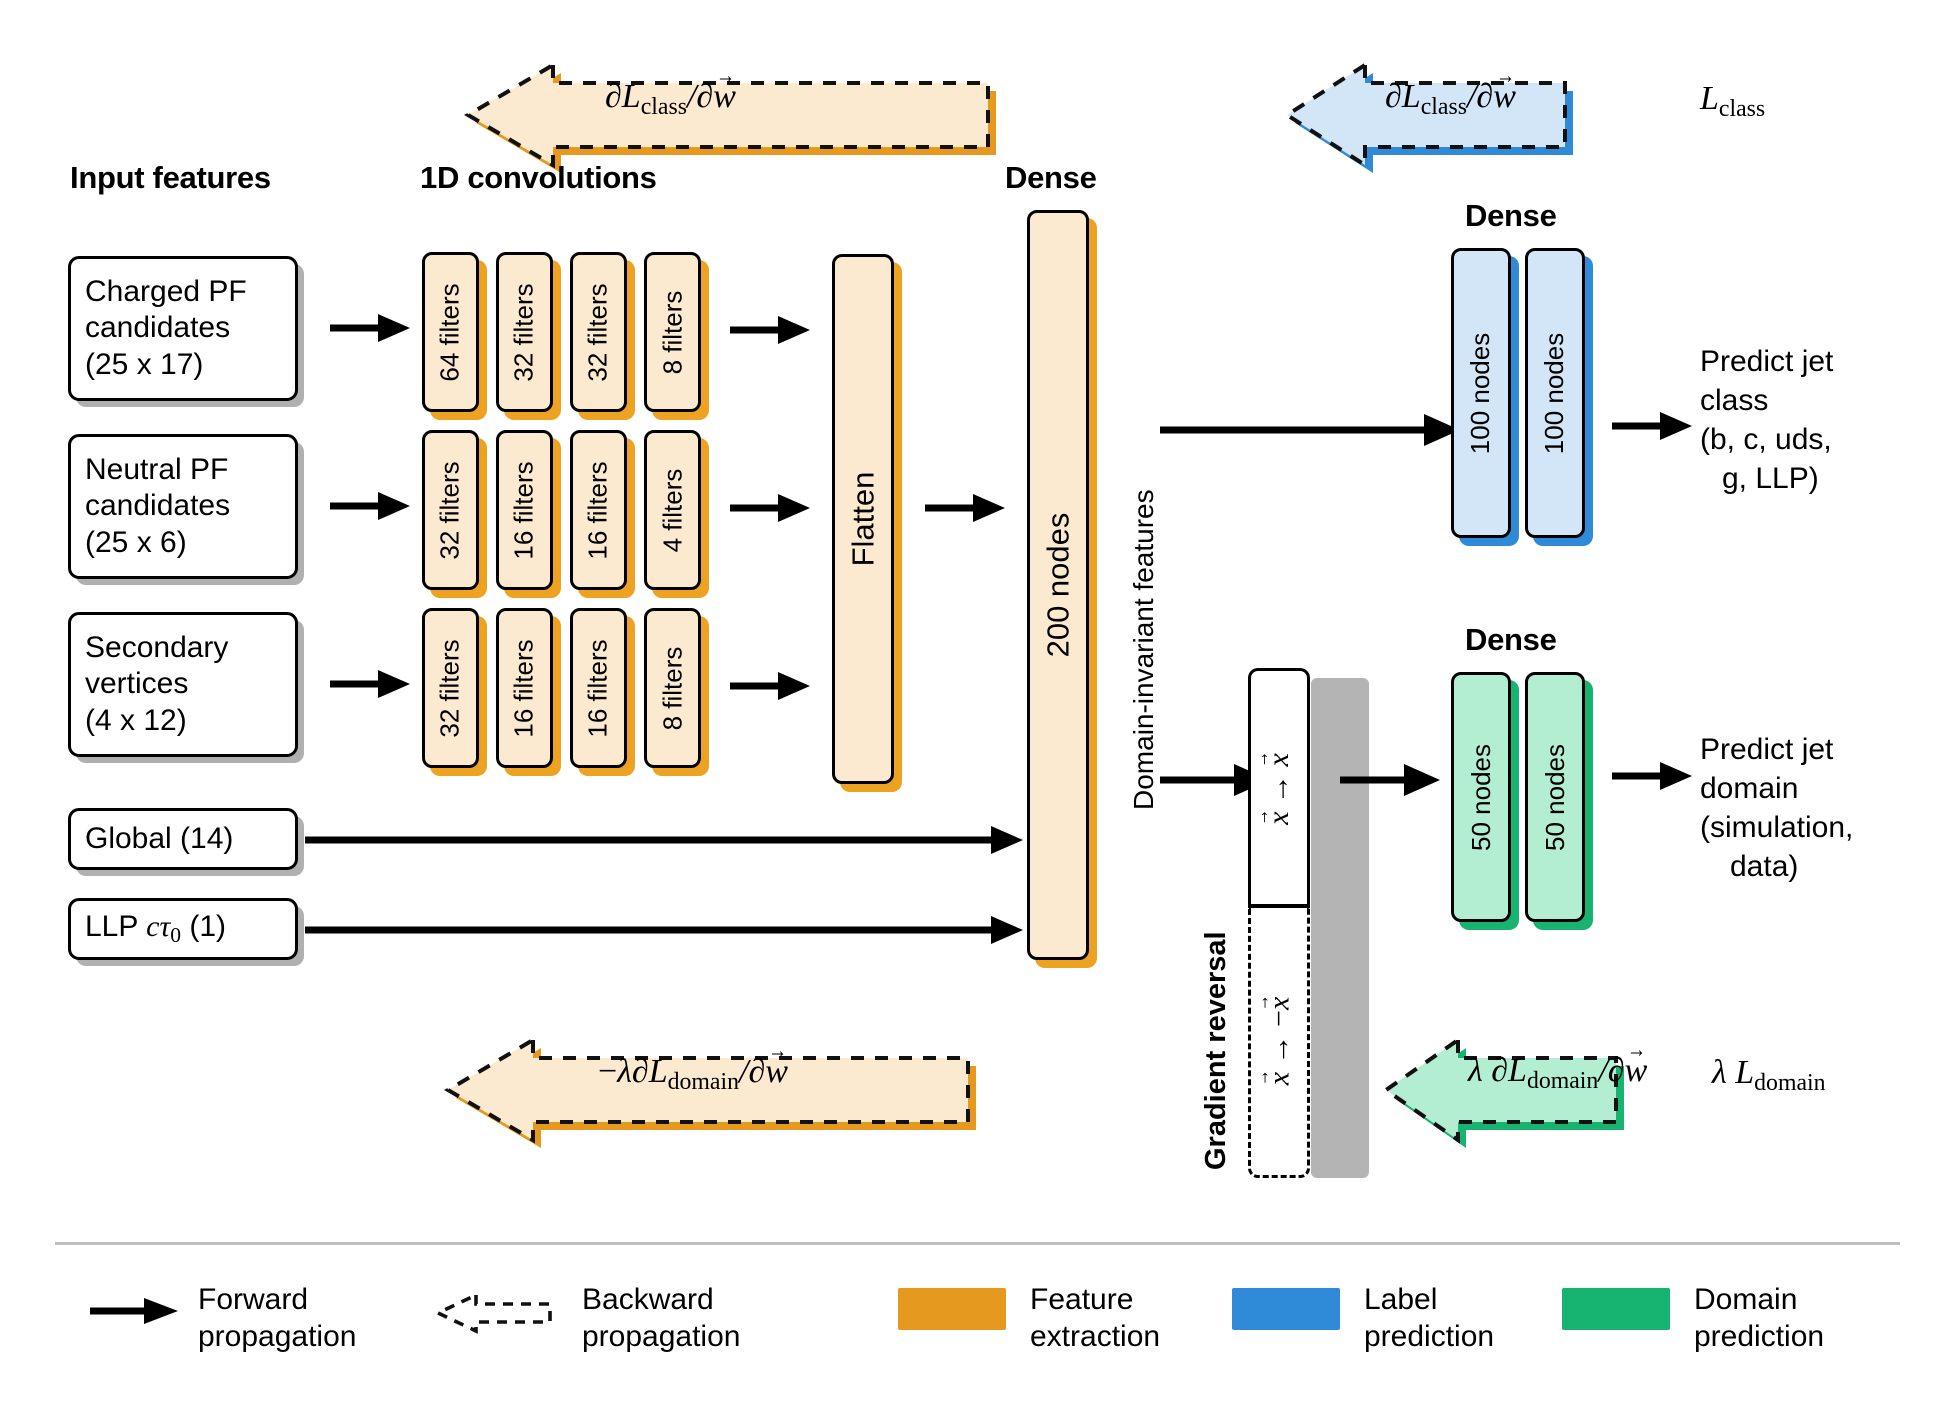 The height and width of the screenshot is (1428, 1934). I want to click on conv-block-vertices-1: 32 filters, so click(450, 688).